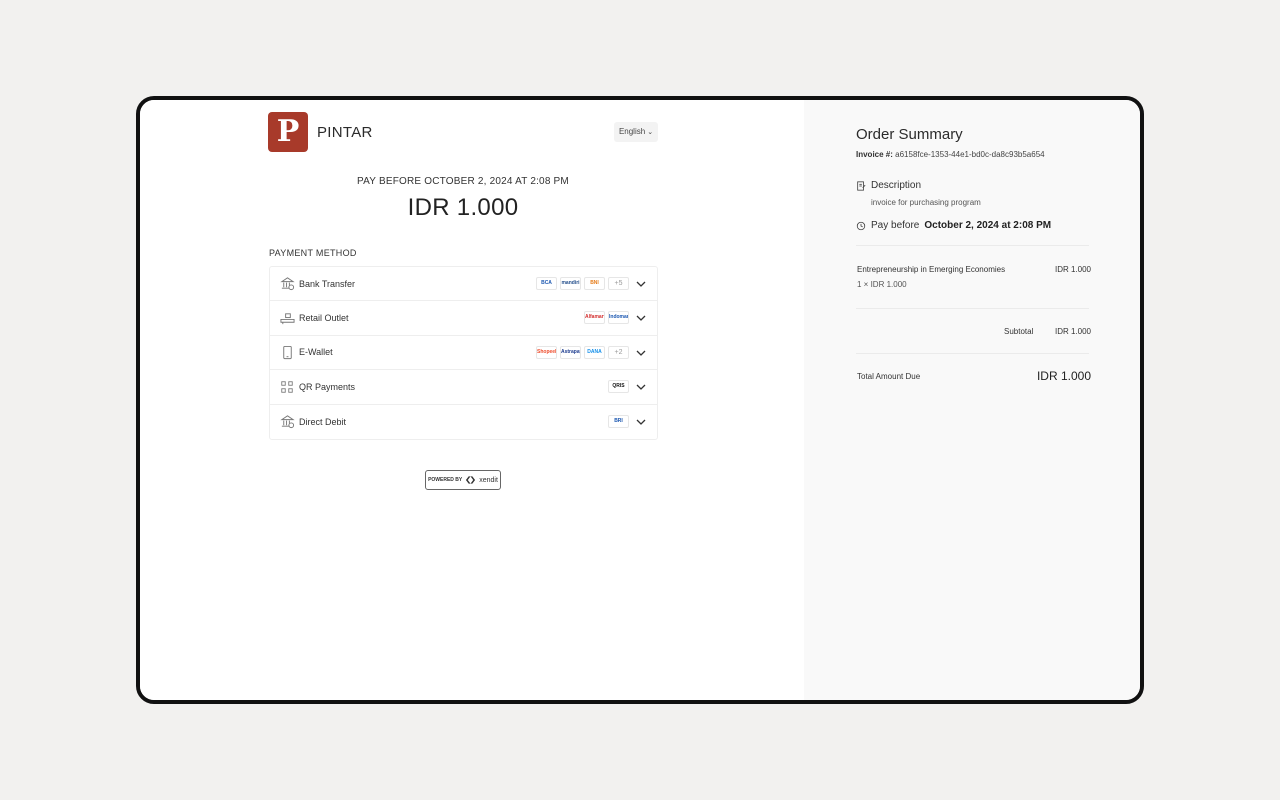 This screenshot has height=800, width=1280. I want to click on invoice-label: Invoice #:, so click(874, 154).